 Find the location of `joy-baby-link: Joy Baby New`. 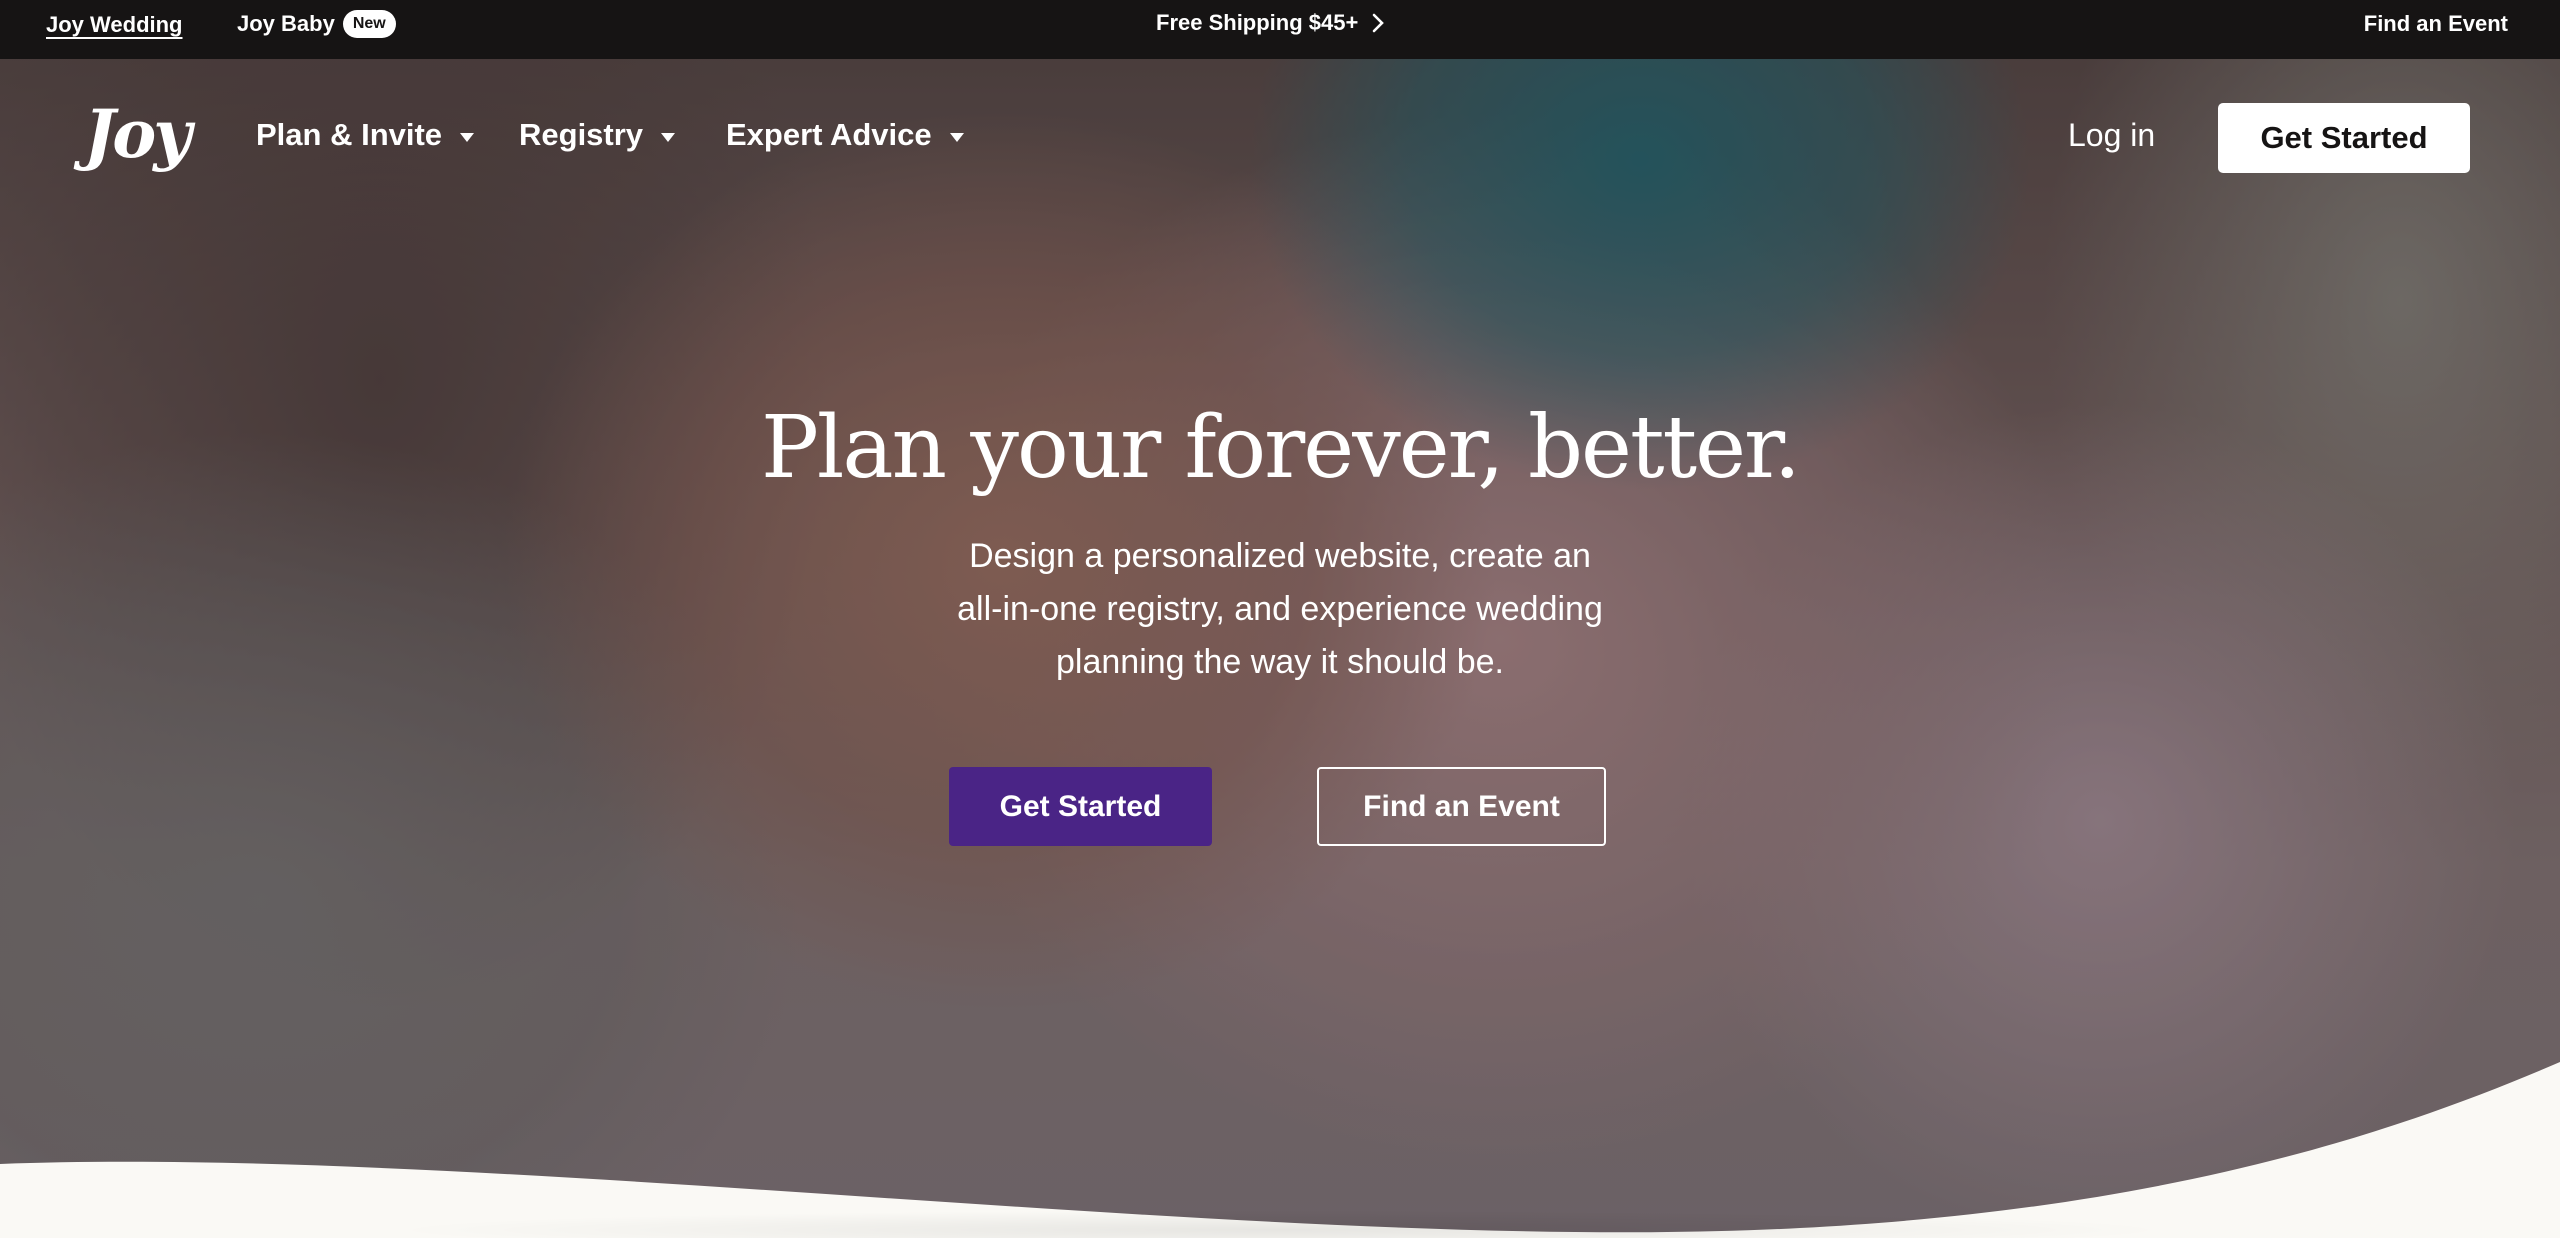

joy-baby-link: Joy Baby New is located at coordinates (316, 24).